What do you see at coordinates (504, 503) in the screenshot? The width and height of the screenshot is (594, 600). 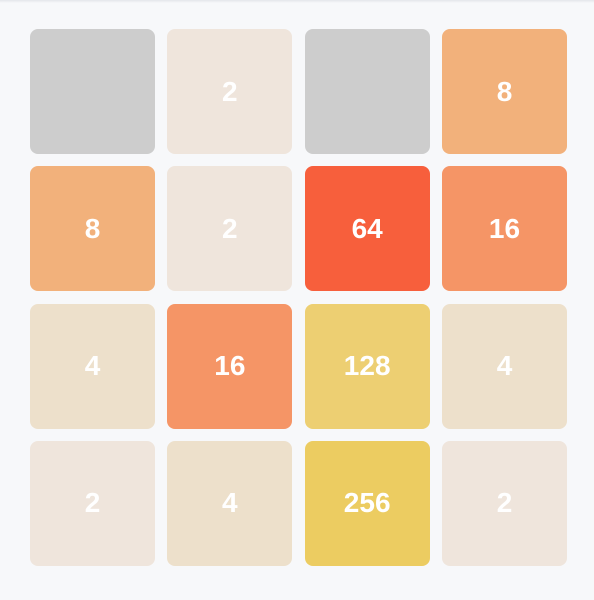 I see `tile-r3-c3: 2` at bounding box center [504, 503].